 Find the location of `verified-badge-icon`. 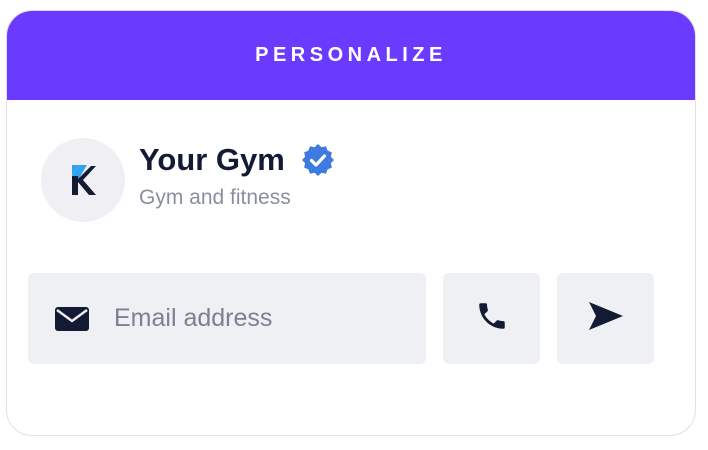

verified-badge-icon is located at coordinates (318, 160).